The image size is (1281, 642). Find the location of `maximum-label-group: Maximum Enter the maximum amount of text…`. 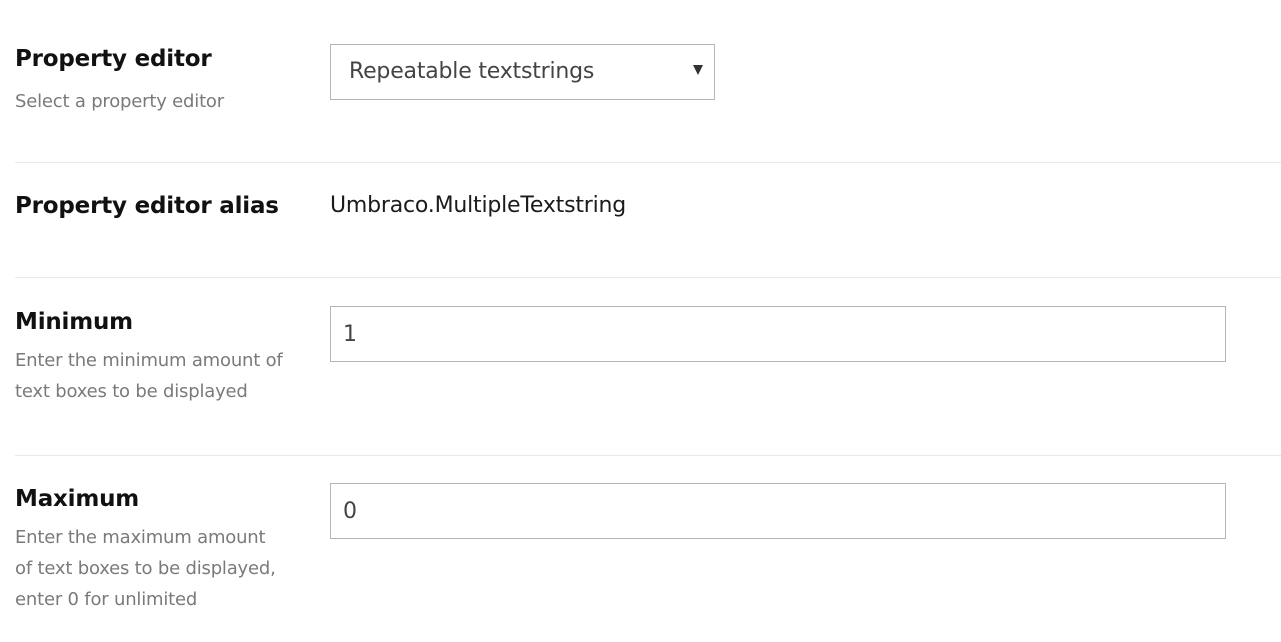

maximum-label-group: Maximum Enter the maximum amount of text… is located at coordinates (165, 549).